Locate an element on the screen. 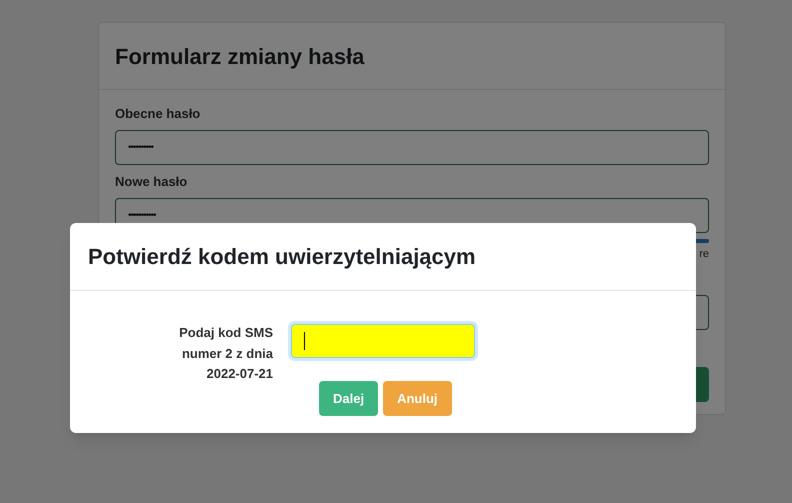  password-field: •••••••••• is located at coordinates (412, 147).